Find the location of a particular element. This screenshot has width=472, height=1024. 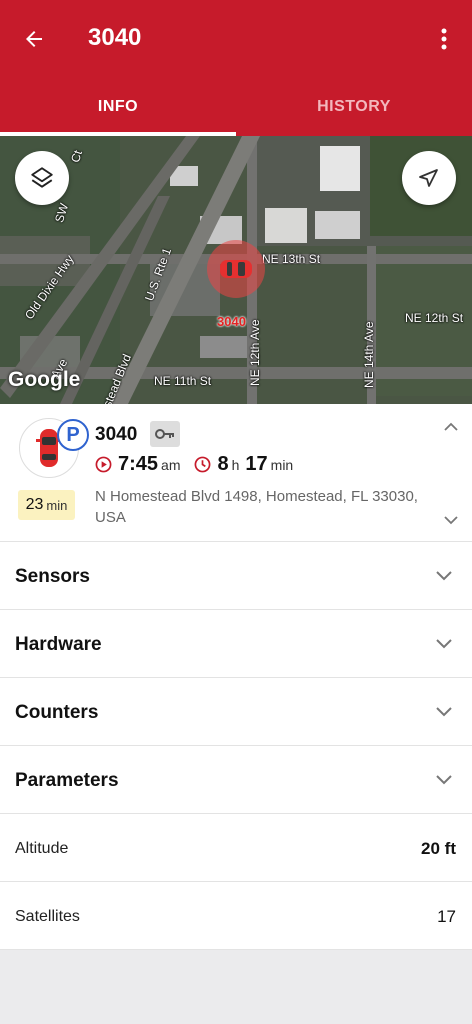

info-value: 20 ft is located at coordinates (438, 848).